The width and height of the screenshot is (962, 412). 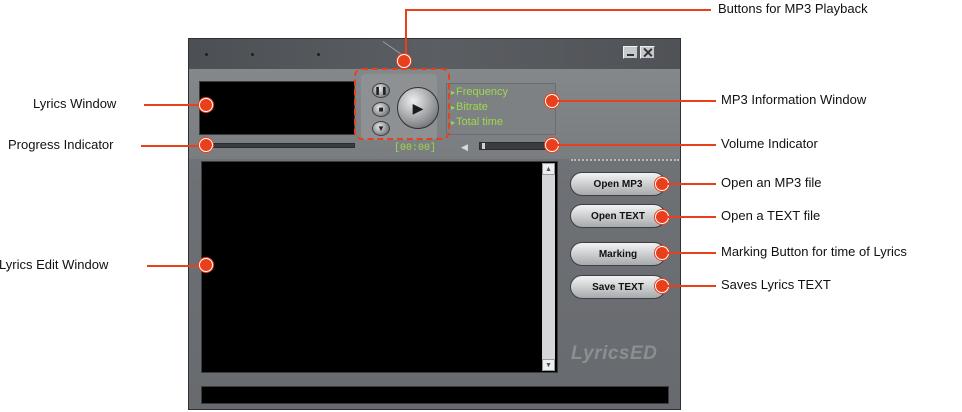 I want to click on save-text-button: Save TEXT, so click(x=618, y=287).